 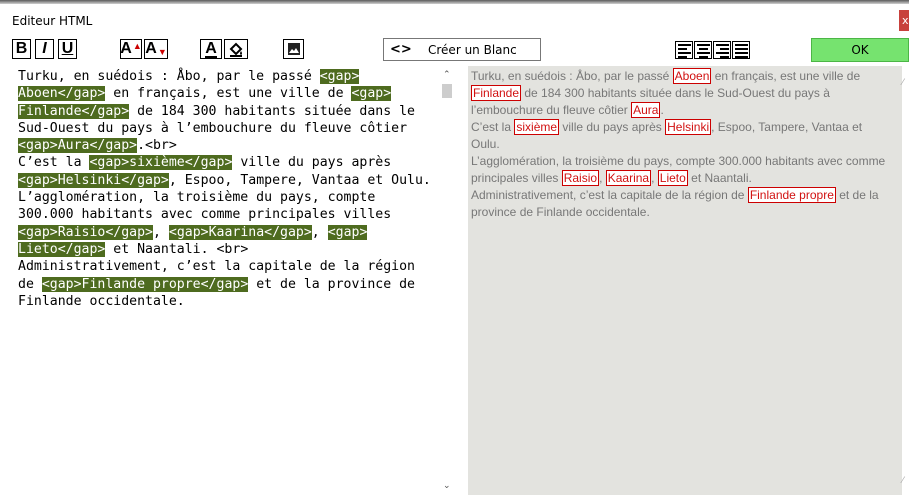 What do you see at coordinates (472, 50) in the screenshot?
I see `create-blank-label: Créer un Blanc` at bounding box center [472, 50].